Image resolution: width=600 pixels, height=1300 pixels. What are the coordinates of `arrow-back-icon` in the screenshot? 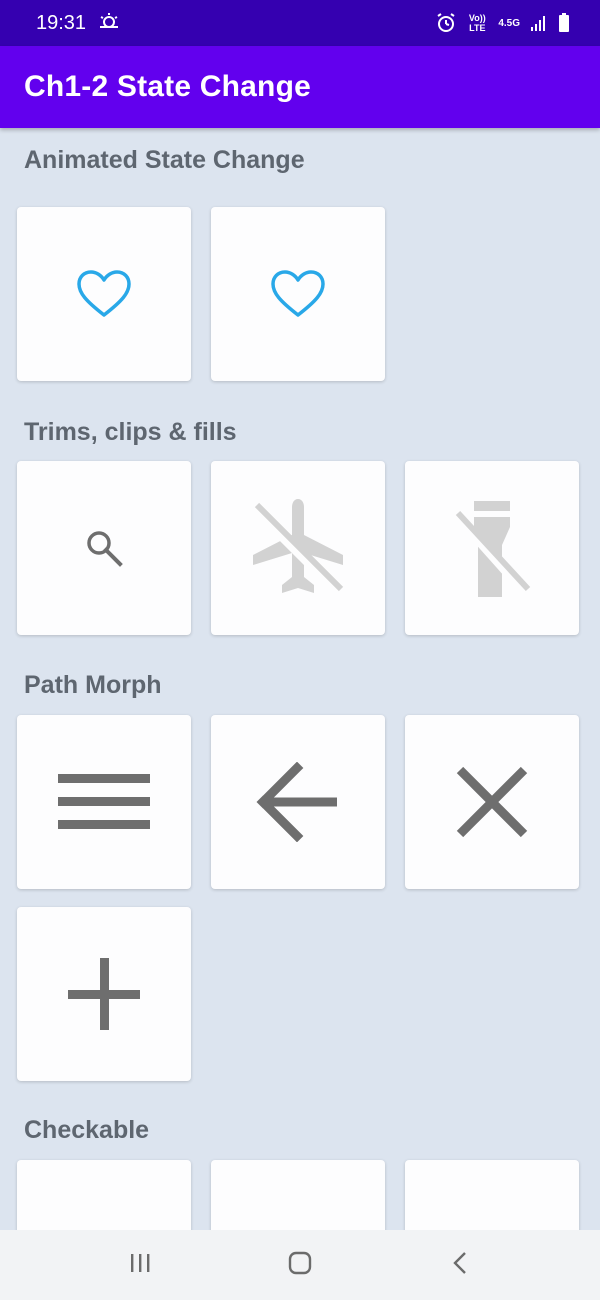 It's located at (298, 802).